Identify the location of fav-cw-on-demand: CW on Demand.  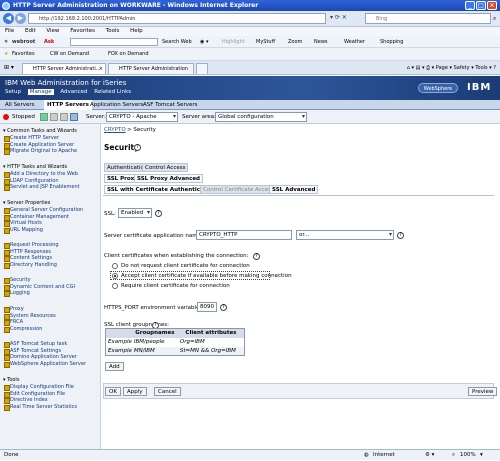
(69, 54).